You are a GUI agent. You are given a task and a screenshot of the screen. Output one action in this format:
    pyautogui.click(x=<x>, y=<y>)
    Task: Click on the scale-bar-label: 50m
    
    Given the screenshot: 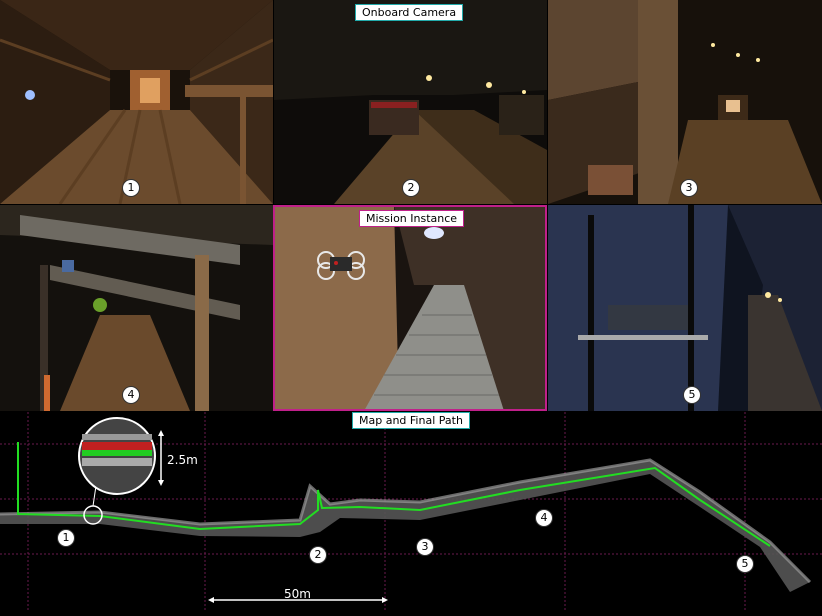 What is the action you would take?
    pyautogui.click(x=297, y=594)
    